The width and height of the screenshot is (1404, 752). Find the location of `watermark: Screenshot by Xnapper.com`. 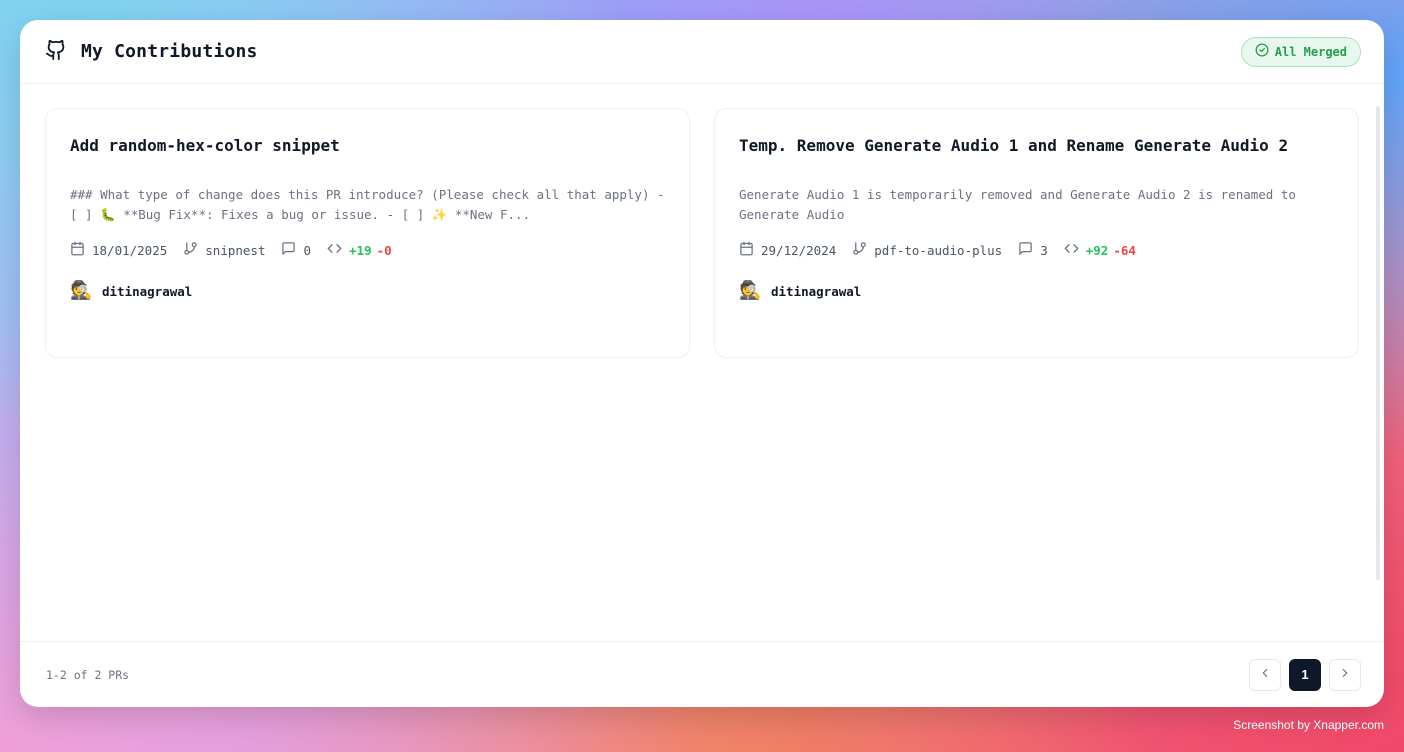

watermark: Screenshot by Xnapper.com is located at coordinates (1308, 725).